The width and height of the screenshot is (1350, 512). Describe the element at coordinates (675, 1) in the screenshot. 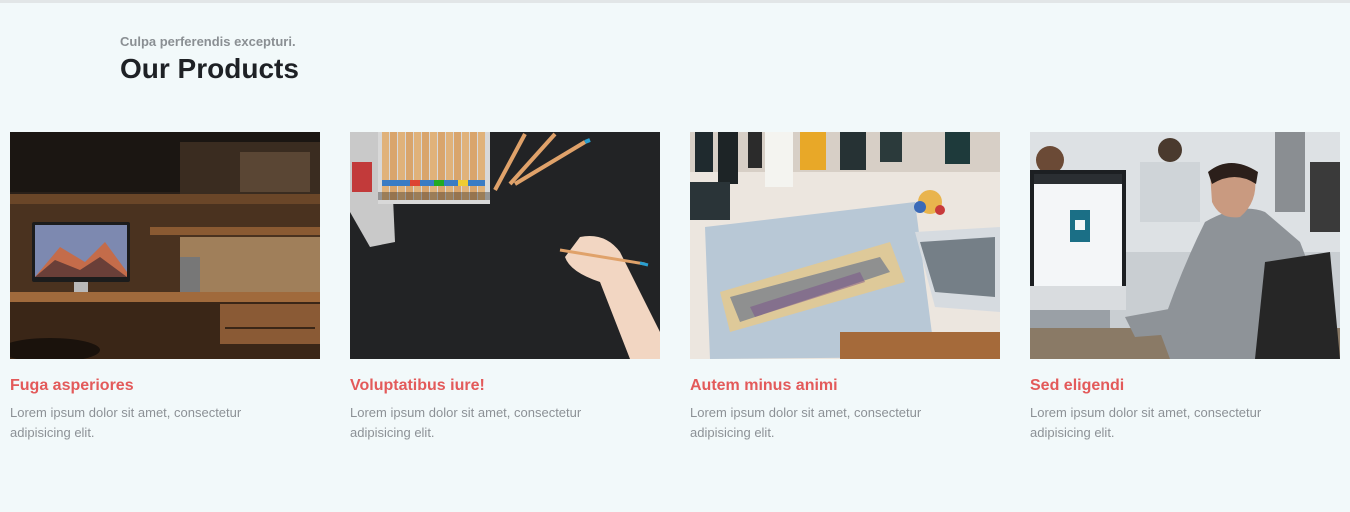

I see `top-divider` at that location.